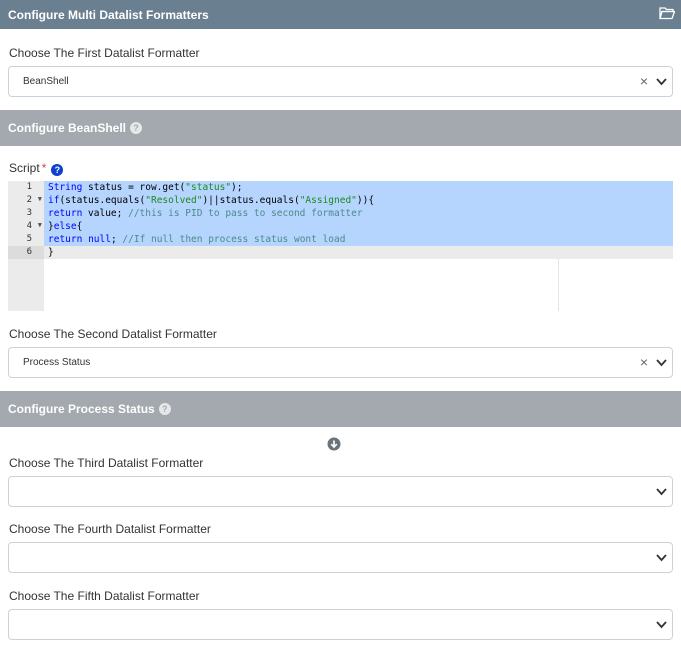 The height and width of the screenshot is (652, 681). Describe the element at coordinates (340, 14) in the screenshot. I see `multi-formatter-header: Configure Multi Datalist Formatters` at that location.